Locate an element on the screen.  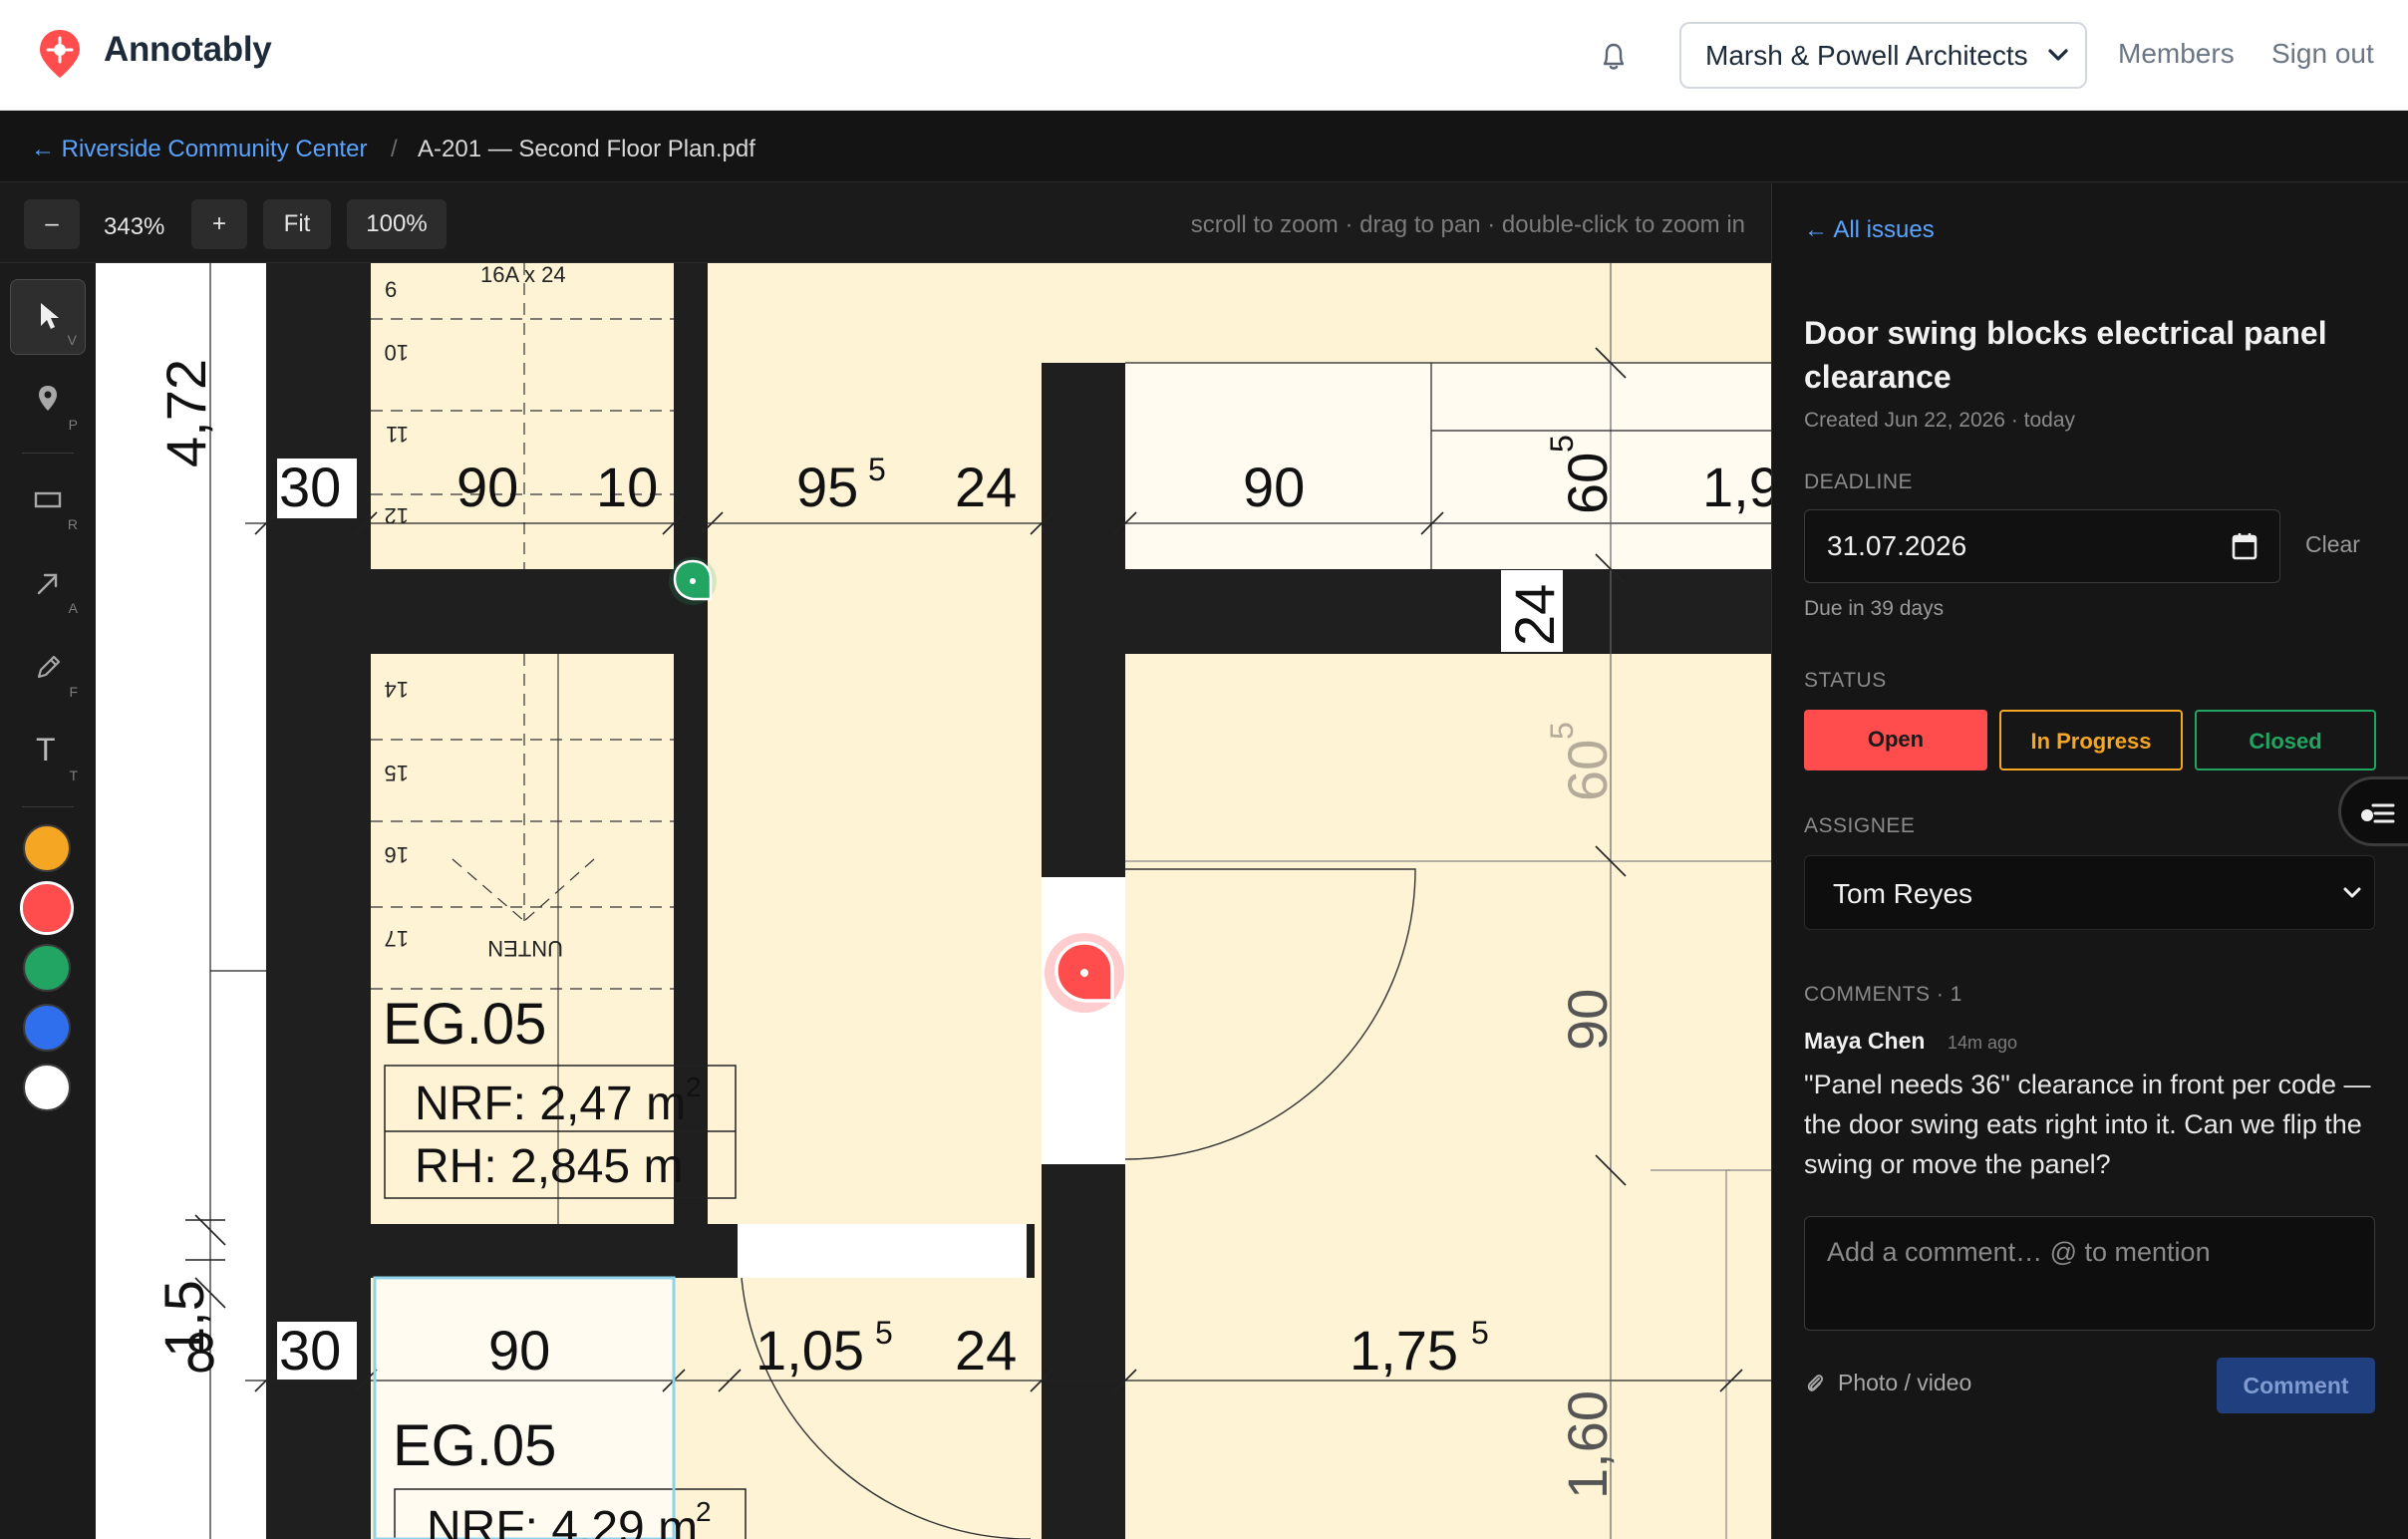
app-name: Annotably is located at coordinates (188, 50).